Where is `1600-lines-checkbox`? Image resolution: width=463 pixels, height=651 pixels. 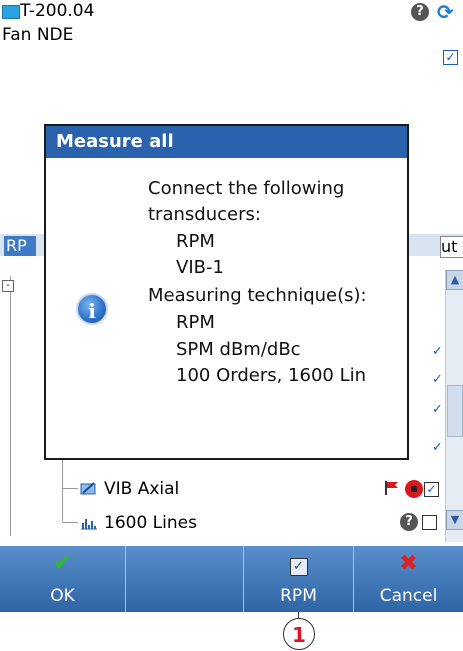 1600-lines-checkbox is located at coordinates (429, 522).